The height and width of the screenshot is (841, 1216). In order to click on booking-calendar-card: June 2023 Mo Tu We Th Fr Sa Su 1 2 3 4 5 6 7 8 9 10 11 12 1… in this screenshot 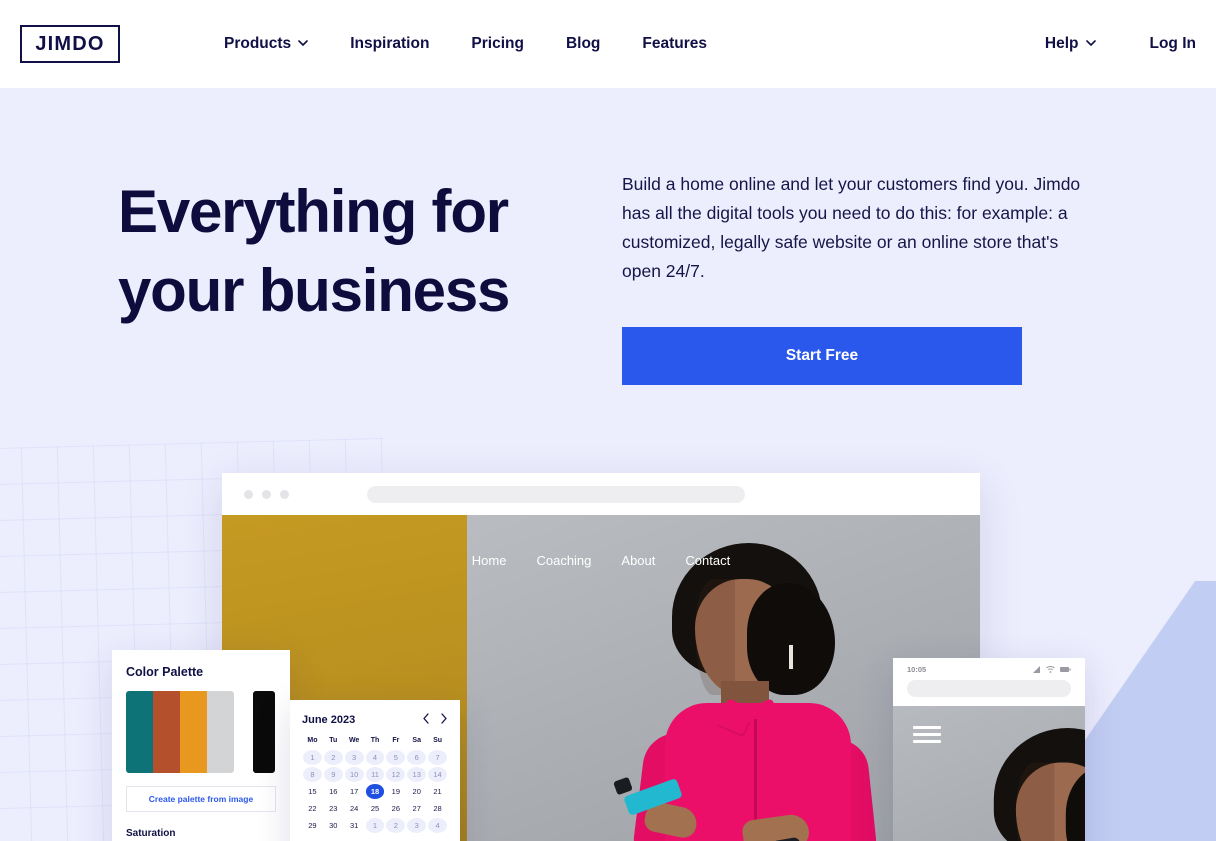, I will do `click(375, 770)`.